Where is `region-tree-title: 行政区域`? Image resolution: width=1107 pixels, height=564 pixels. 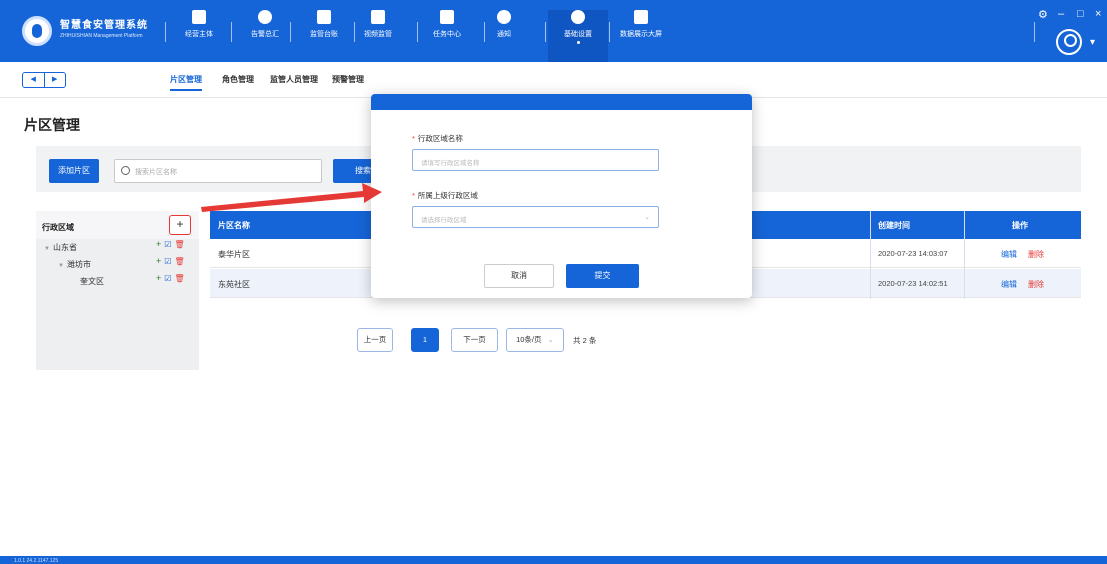 region-tree-title: 行政区域 is located at coordinates (58, 227).